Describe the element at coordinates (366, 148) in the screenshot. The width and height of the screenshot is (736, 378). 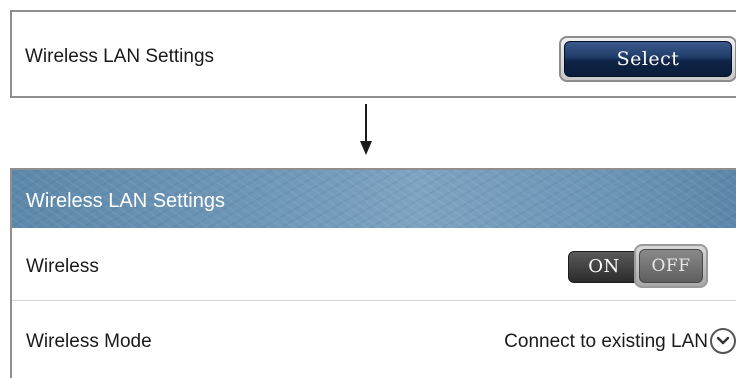
I see `down-arrow-head-icon` at that location.